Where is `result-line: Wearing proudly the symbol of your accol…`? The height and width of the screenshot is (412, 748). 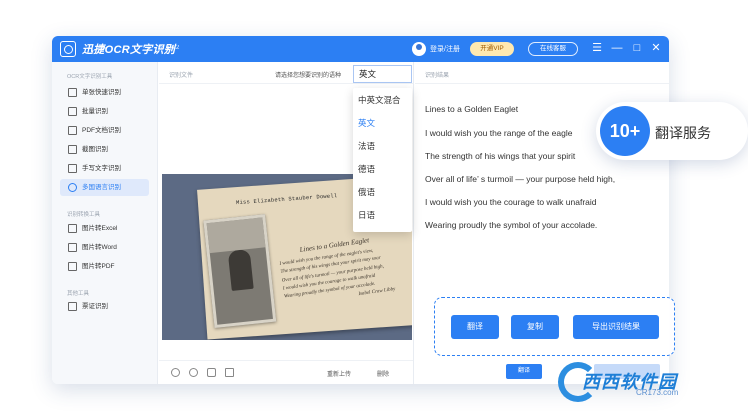
result-line: Wearing proudly the symbol of your accol… is located at coordinates (511, 225).